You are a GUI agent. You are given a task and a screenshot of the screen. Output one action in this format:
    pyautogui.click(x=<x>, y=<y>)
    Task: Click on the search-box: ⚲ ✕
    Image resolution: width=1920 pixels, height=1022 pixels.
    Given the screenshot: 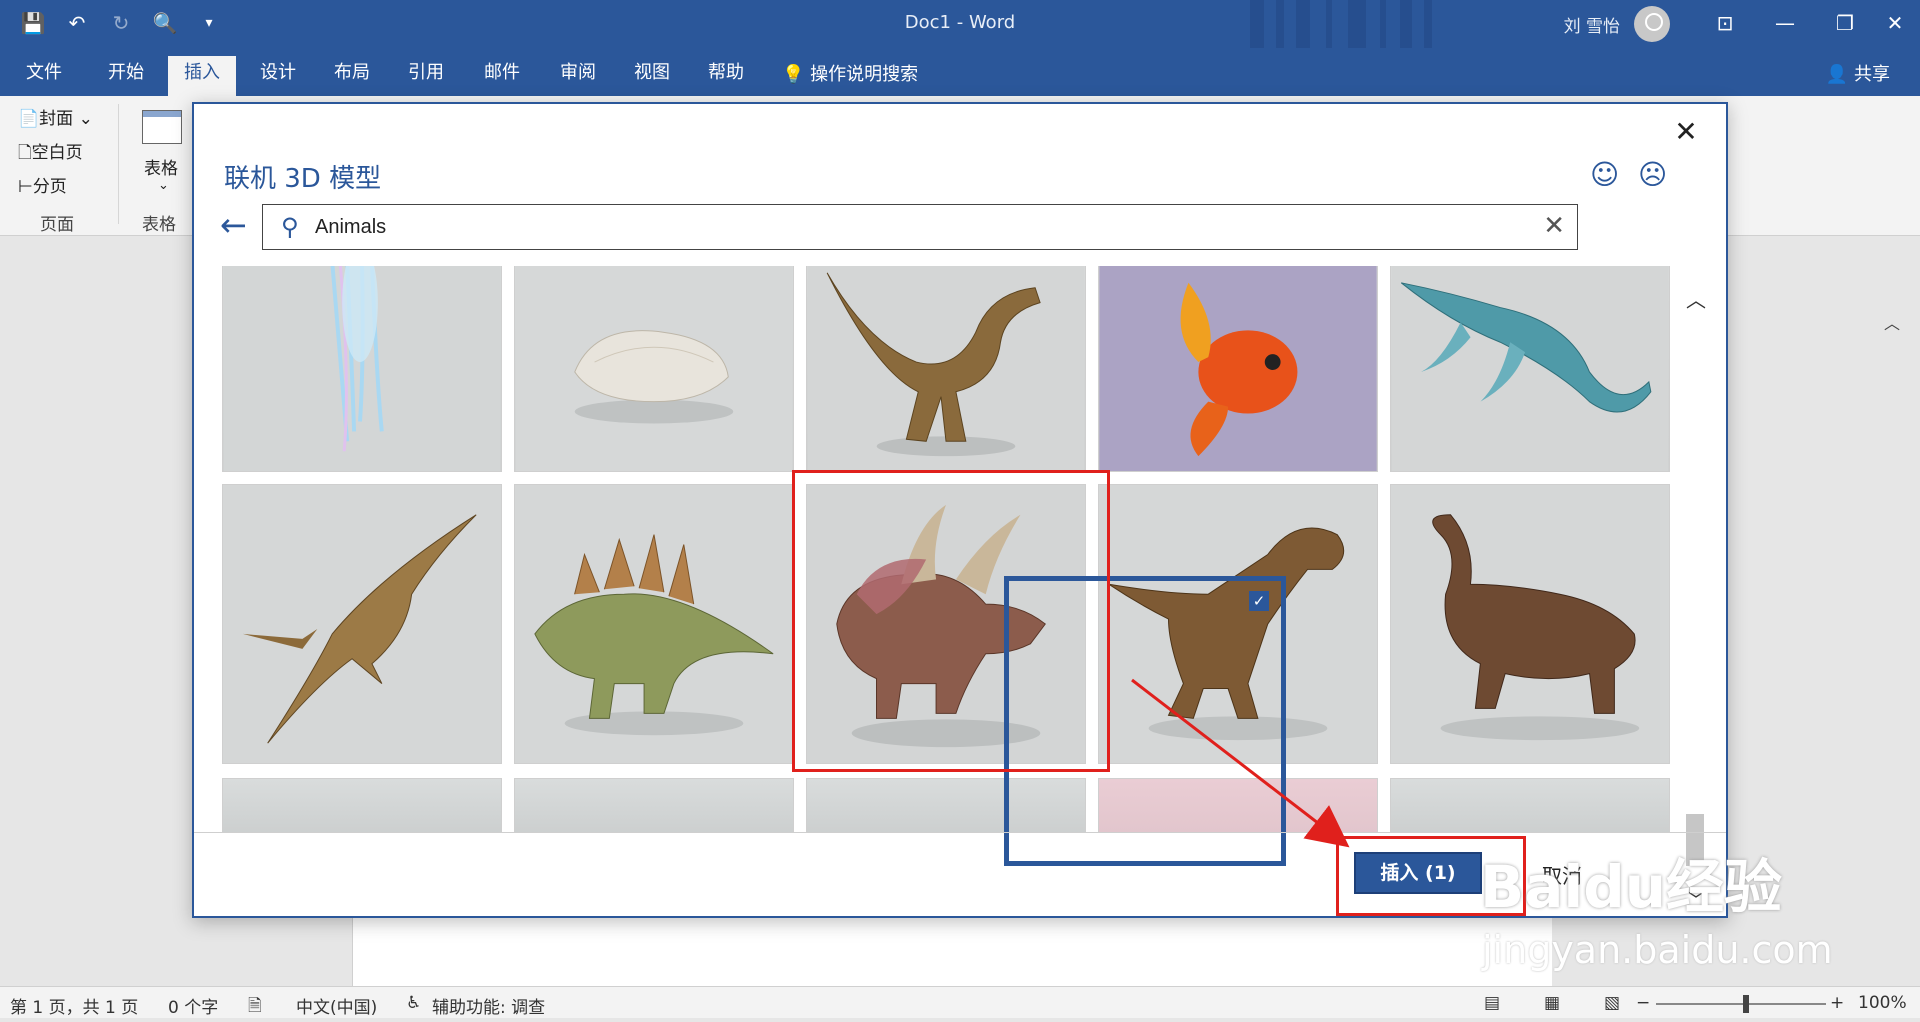 What is the action you would take?
    pyautogui.click(x=920, y=227)
    